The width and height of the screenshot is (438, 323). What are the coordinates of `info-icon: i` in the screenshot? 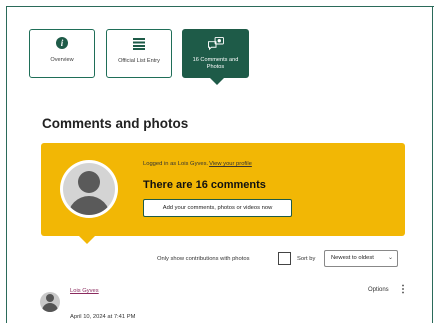 It's located at (62, 43).